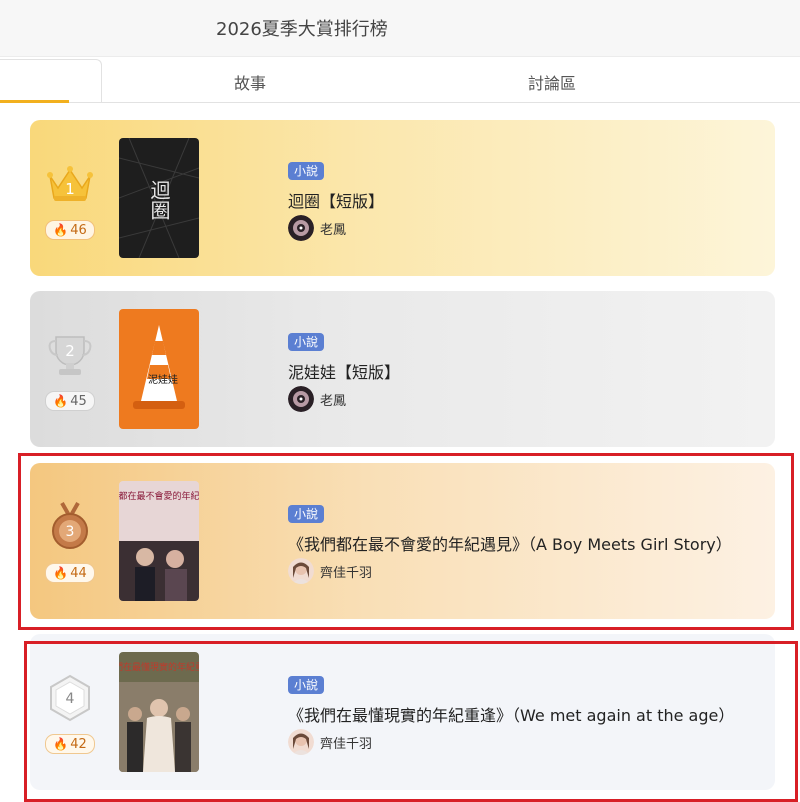 Image resolution: width=800 pixels, height=802 pixels. I want to click on page-header: 2026夏季大賞排行榜, so click(400, 28).